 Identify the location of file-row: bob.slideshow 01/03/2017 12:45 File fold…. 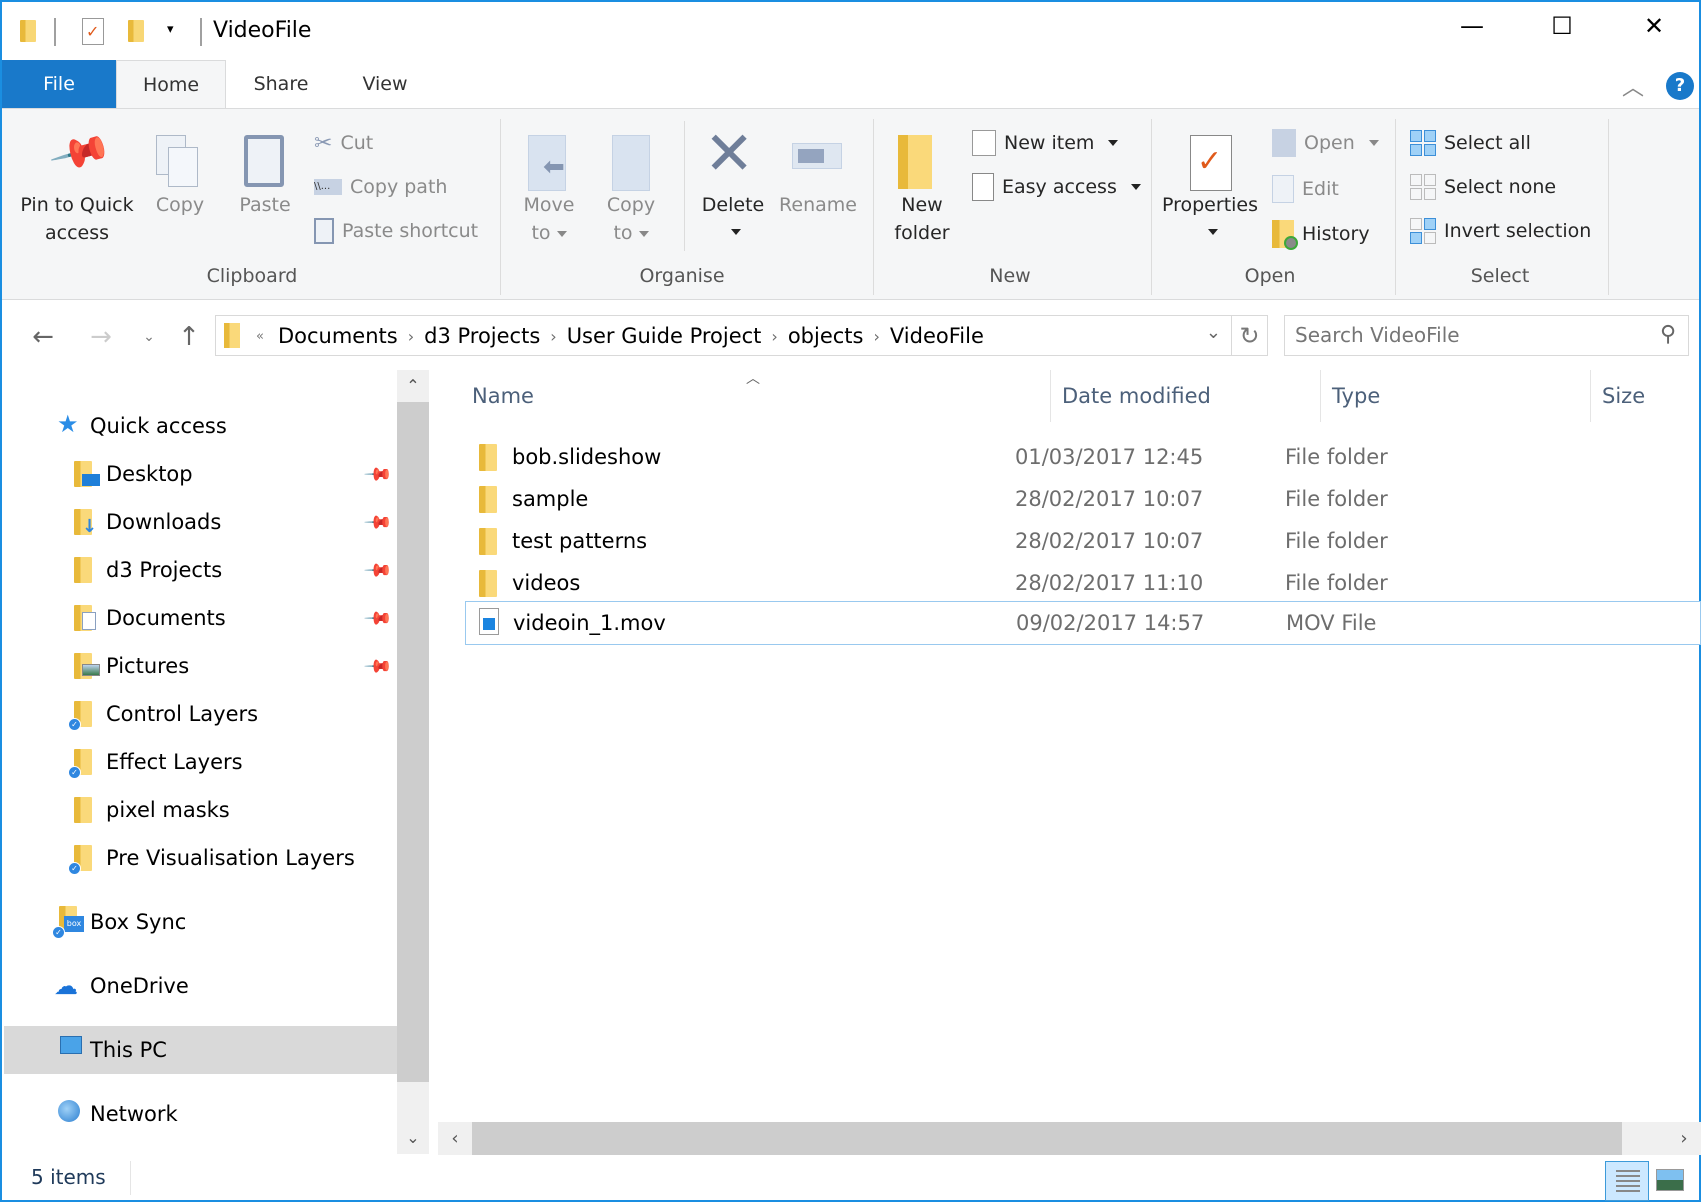
(1083, 457).